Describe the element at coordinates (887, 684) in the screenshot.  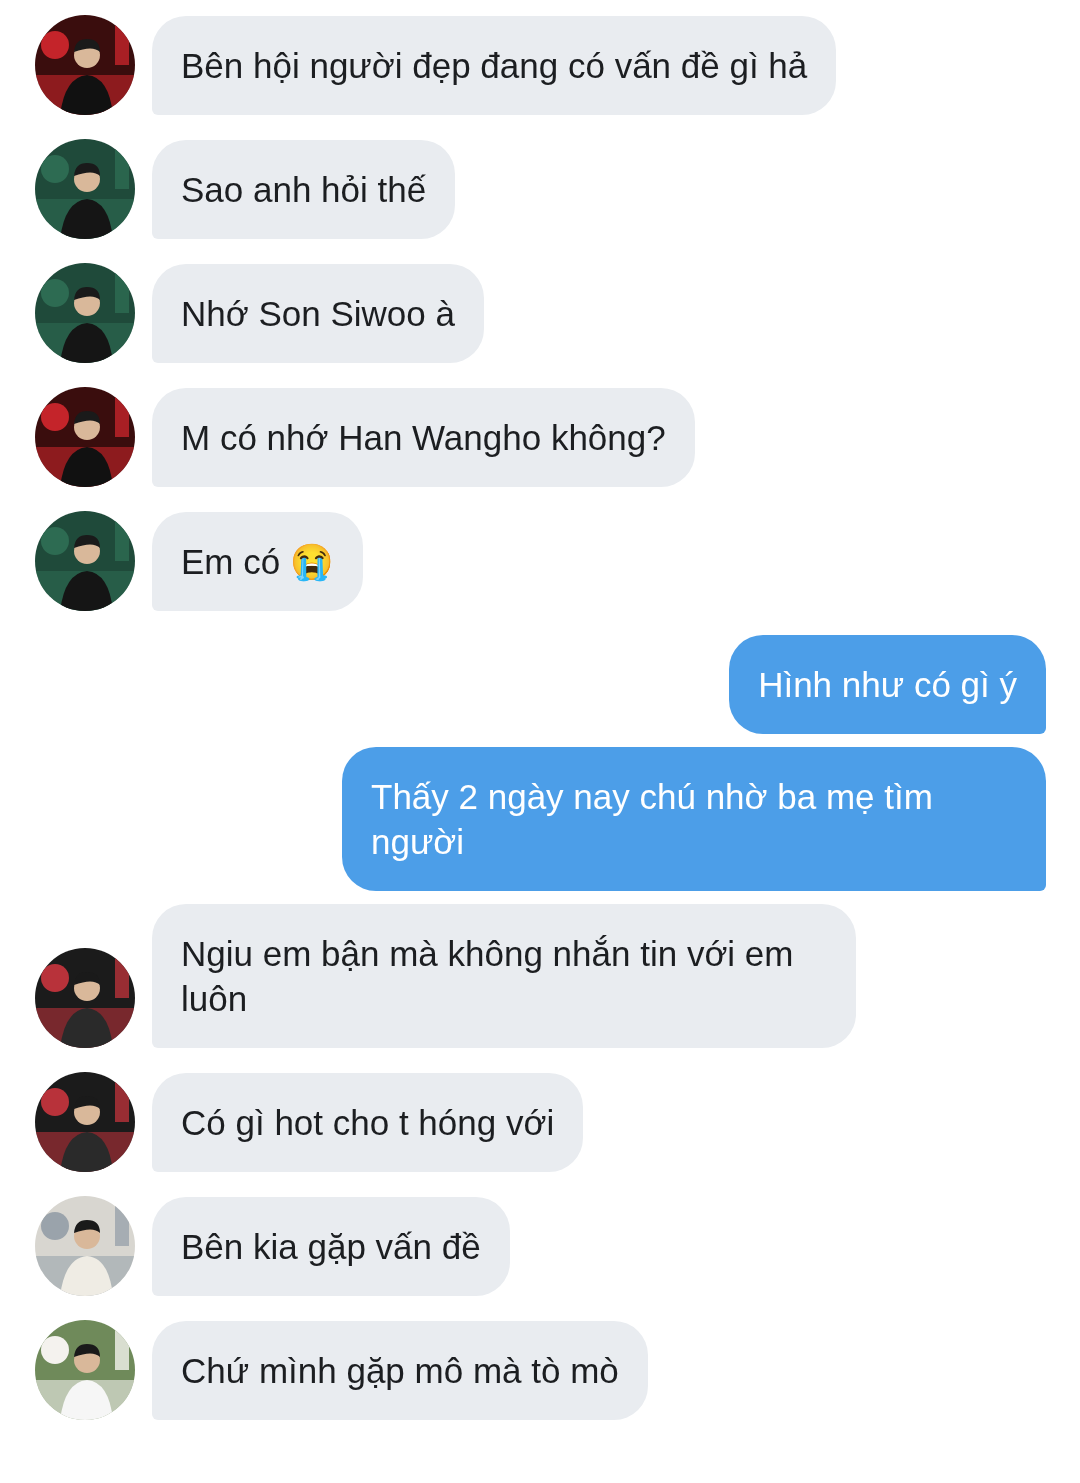
I see `message-bubble: Hình như có gì ý` at that location.